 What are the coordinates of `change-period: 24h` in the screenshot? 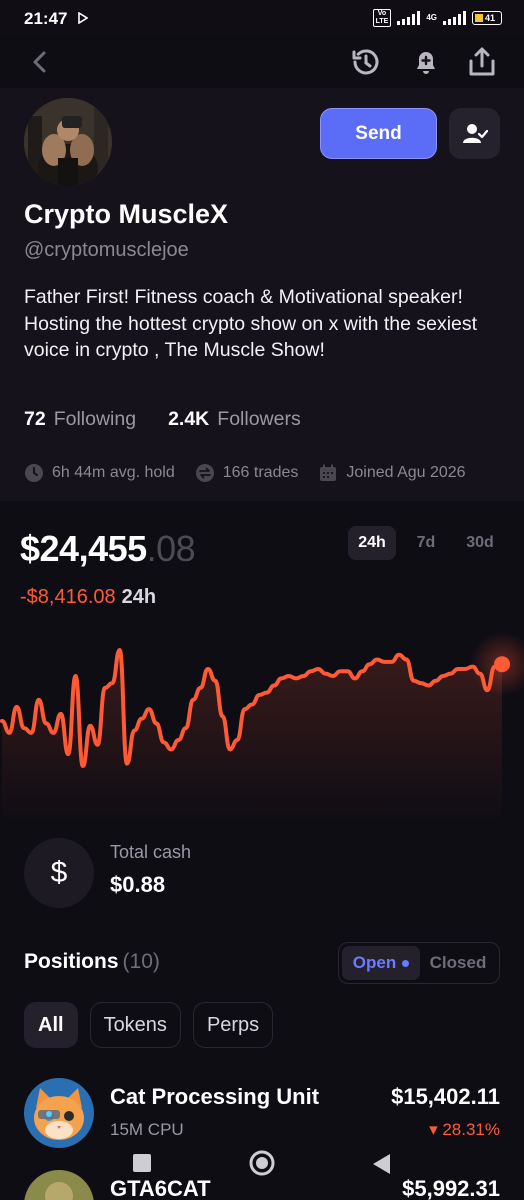 It's located at (139, 597).